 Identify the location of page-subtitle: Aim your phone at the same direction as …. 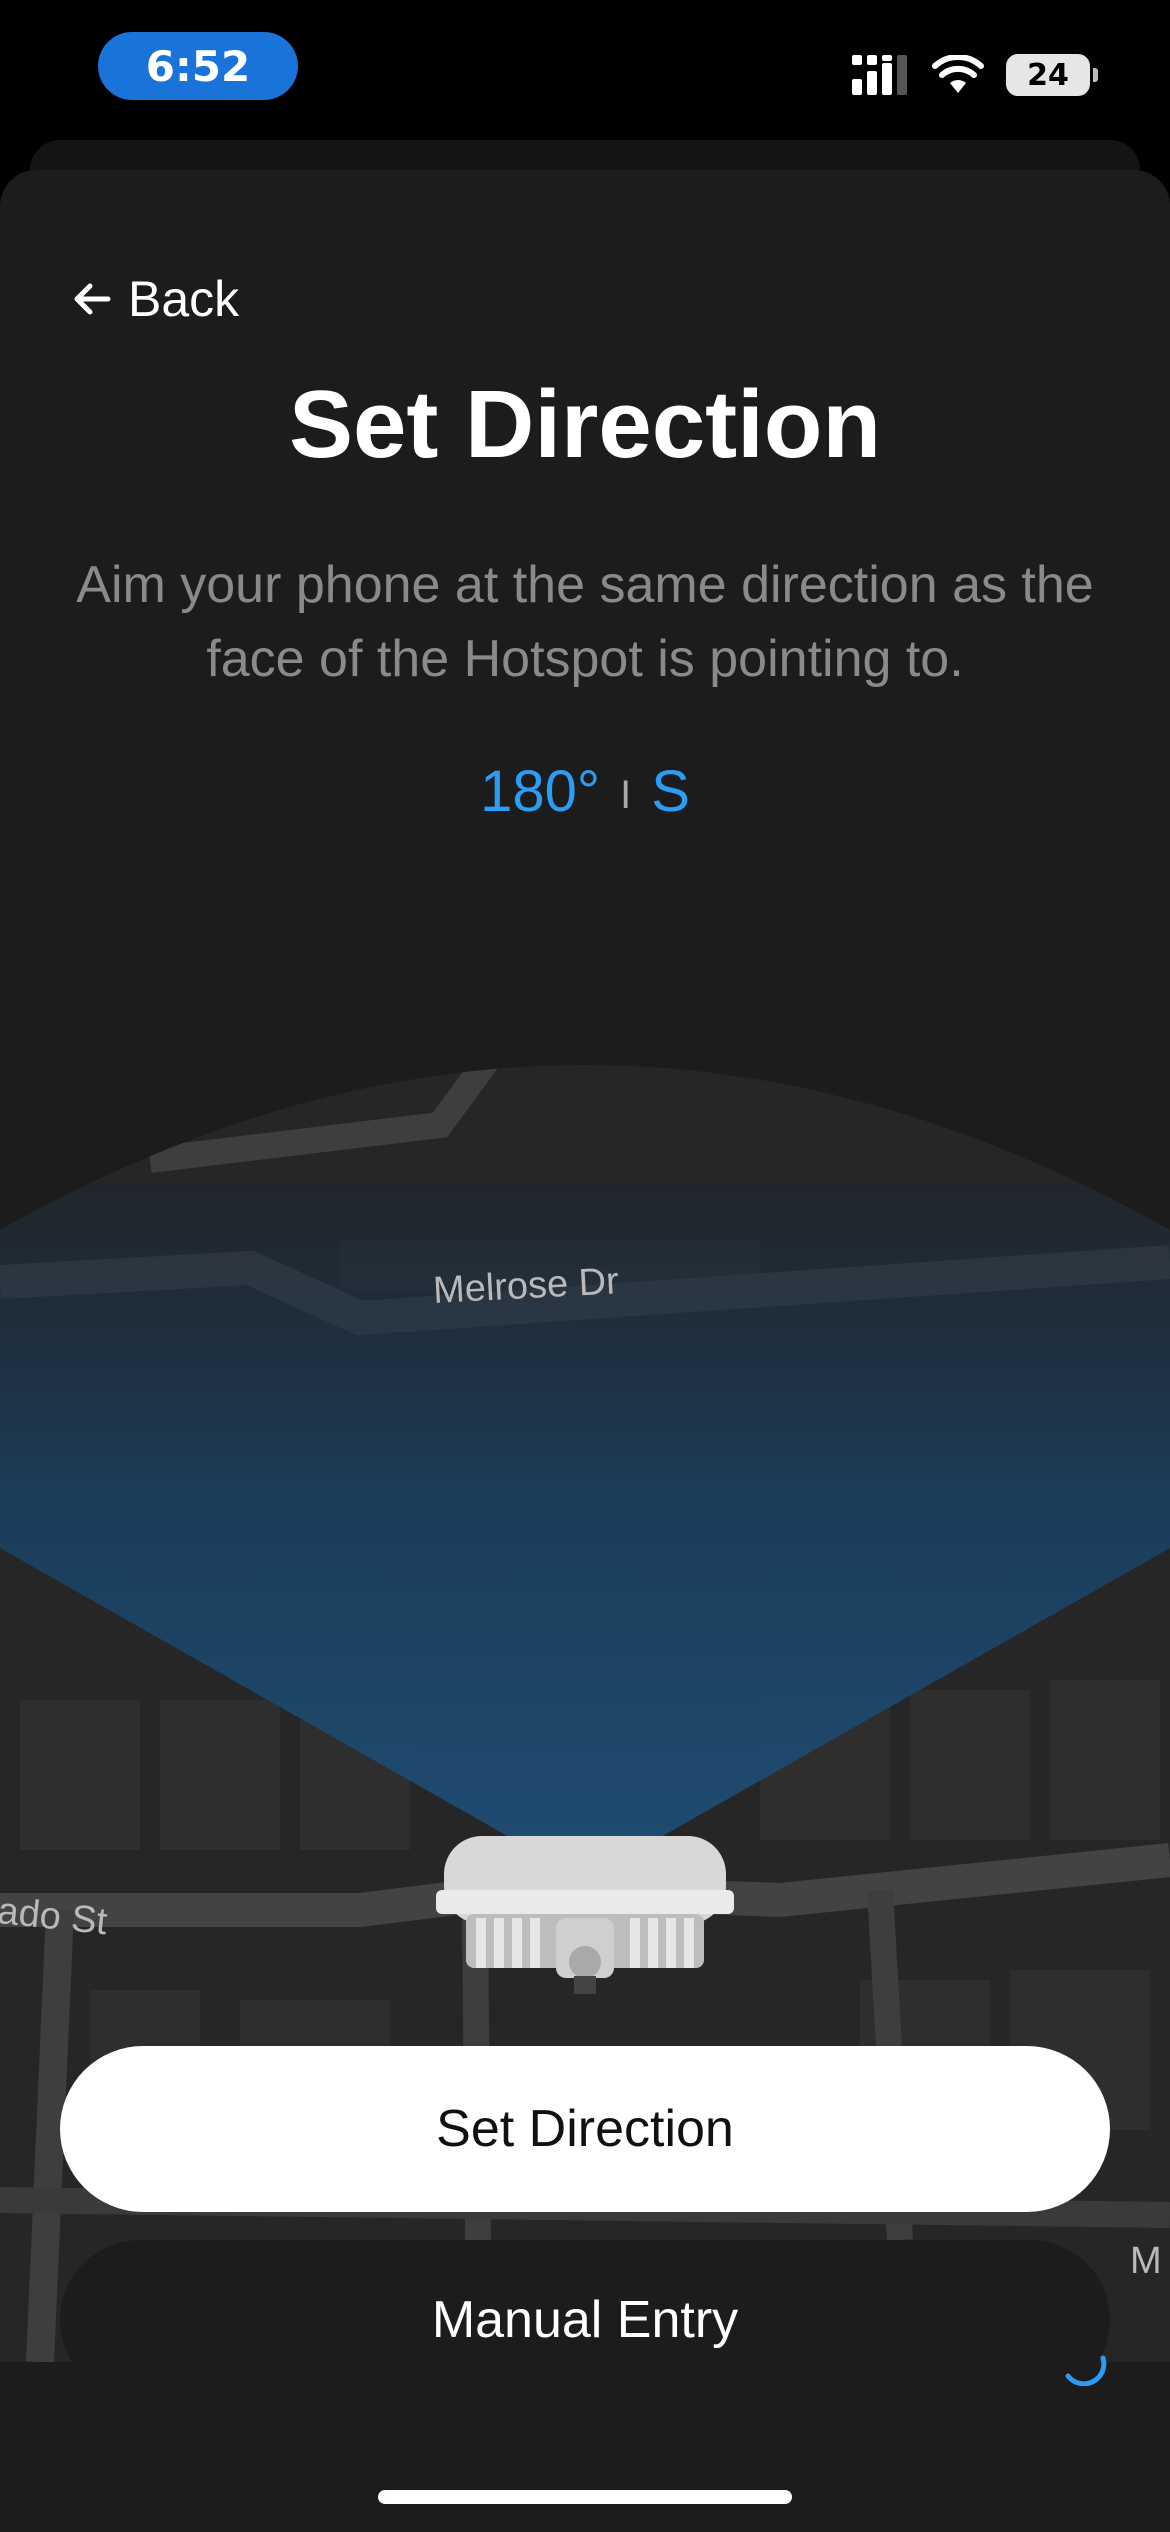
(585, 622).